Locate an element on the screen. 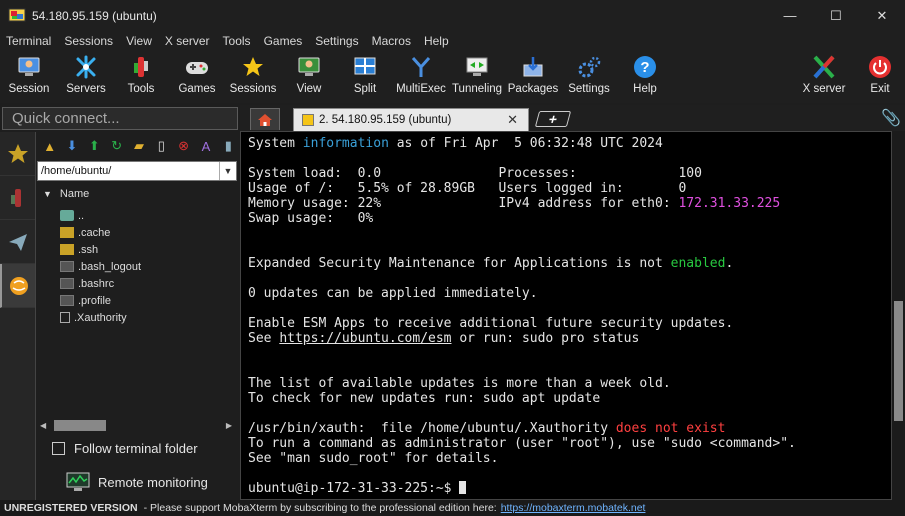 The image size is (905, 516). file-item-parent: .. is located at coordinates (72, 215).